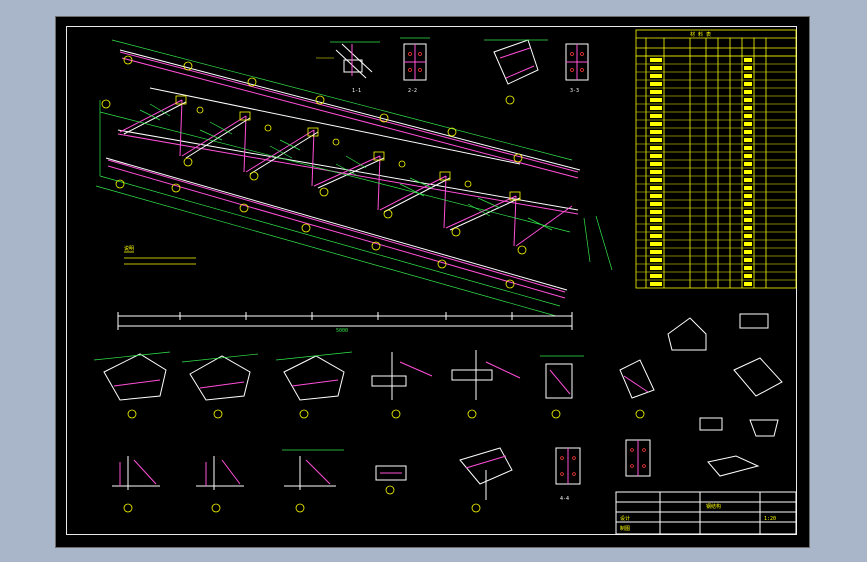 This screenshot has width=867, height=562. I want to click on title-block: 设计 制图 1:20 钢结构, so click(706, 513).